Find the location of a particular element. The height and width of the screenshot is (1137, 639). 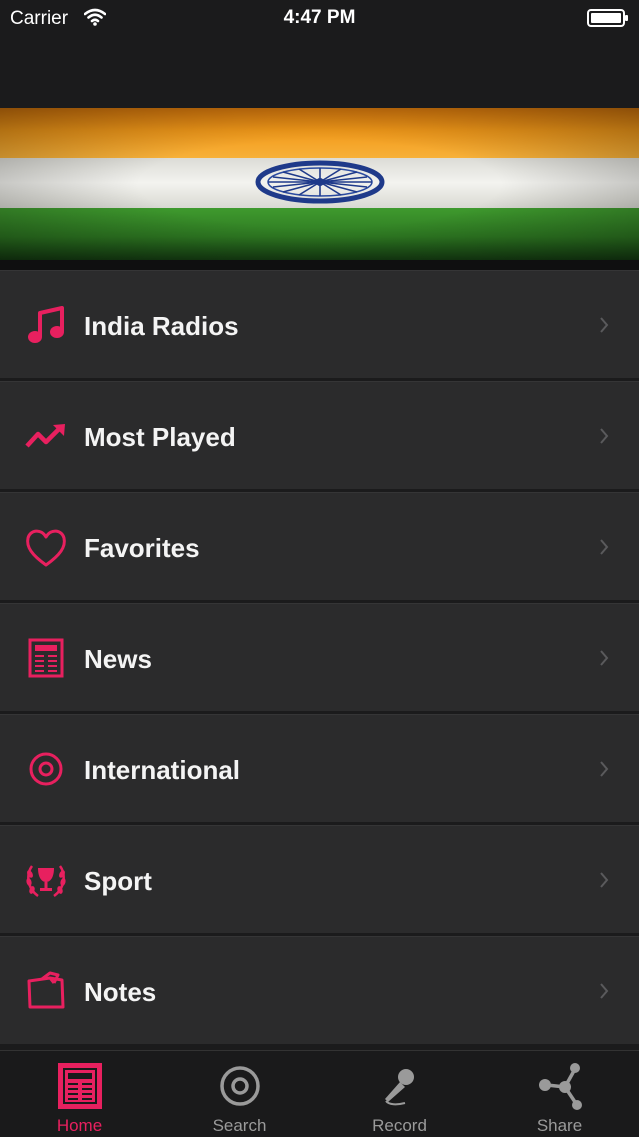

menu-item-news: News is located at coordinates (319, 657).